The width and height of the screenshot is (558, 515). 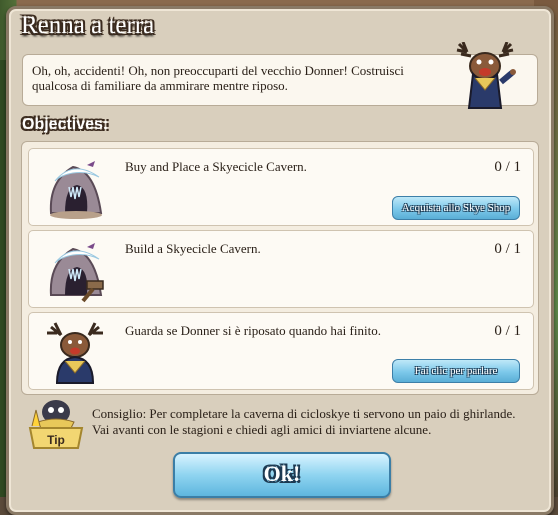 What do you see at coordinates (76, 273) in the screenshot?
I see `ice-cavern-hammer-icon` at bounding box center [76, 273].